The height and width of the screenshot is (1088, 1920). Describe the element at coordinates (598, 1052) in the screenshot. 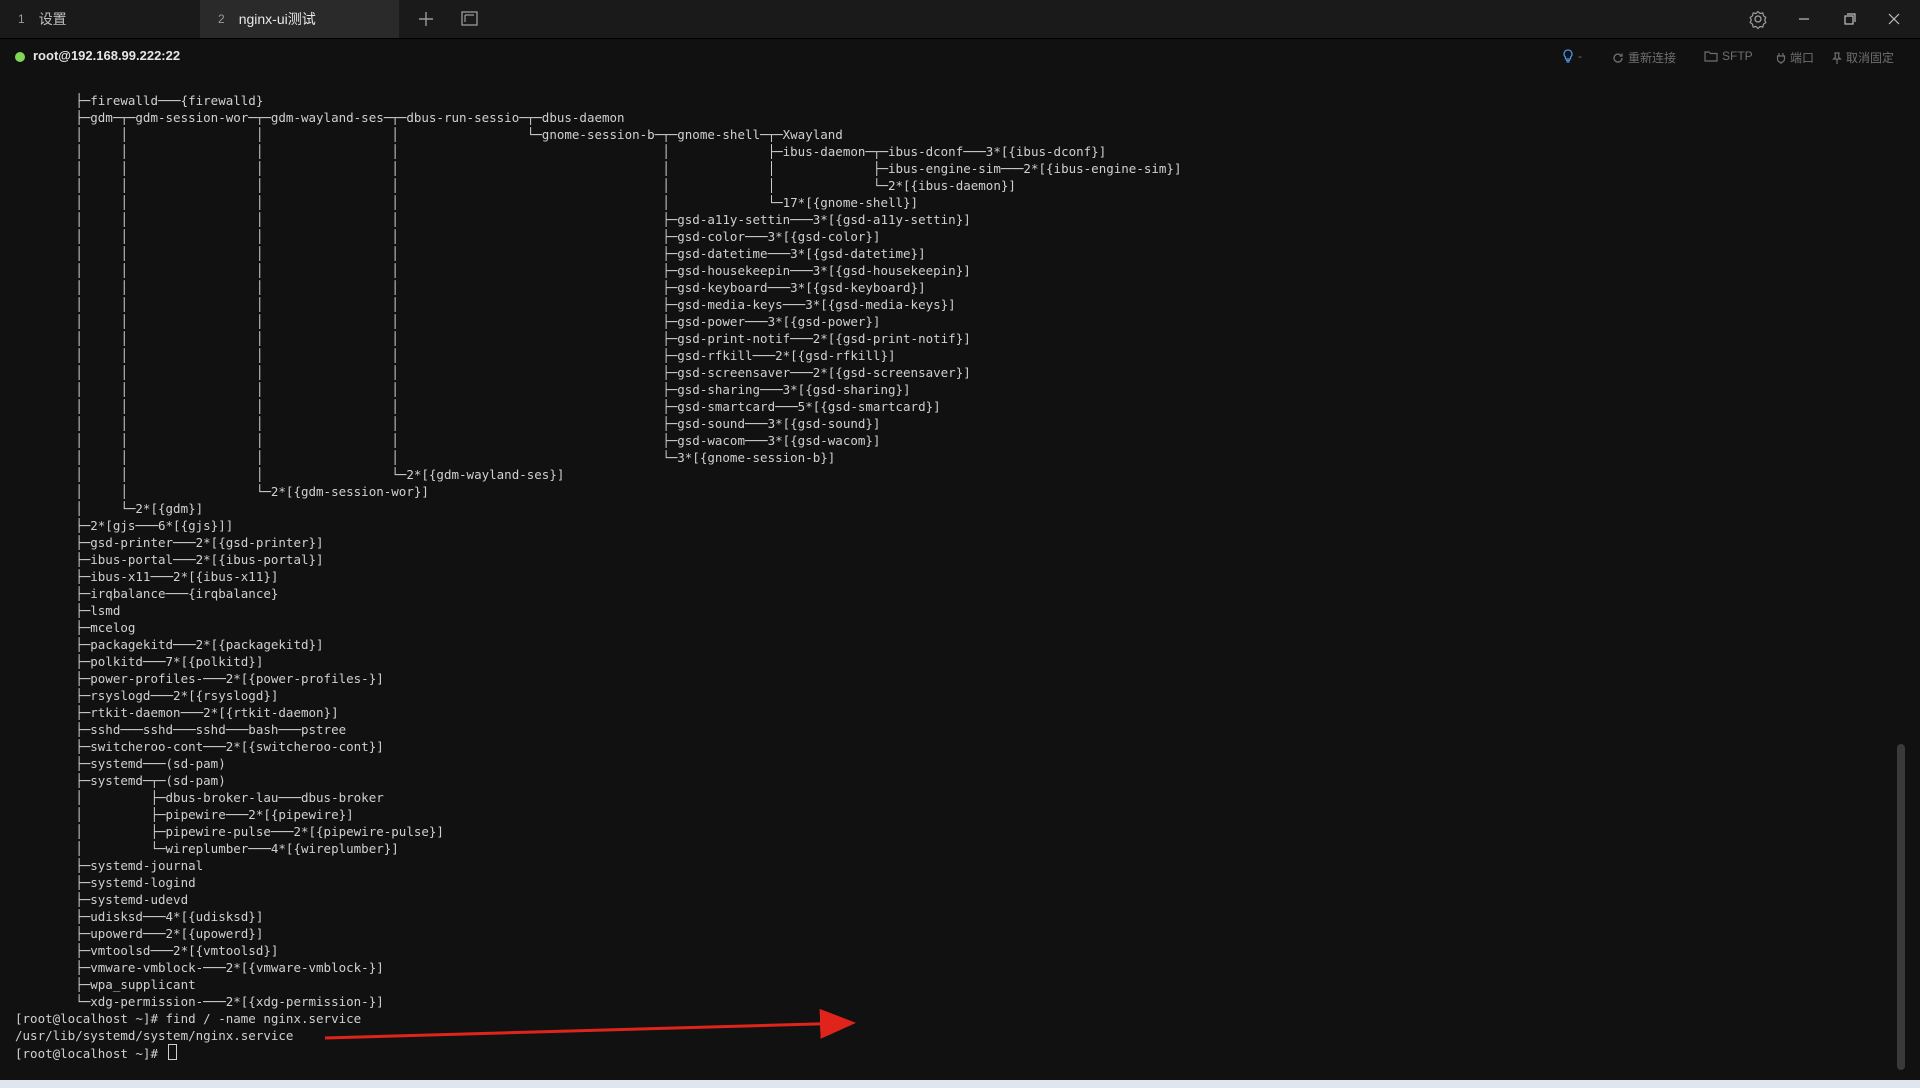

I see `terminal-line: [root@localhost ~]#` at that location.